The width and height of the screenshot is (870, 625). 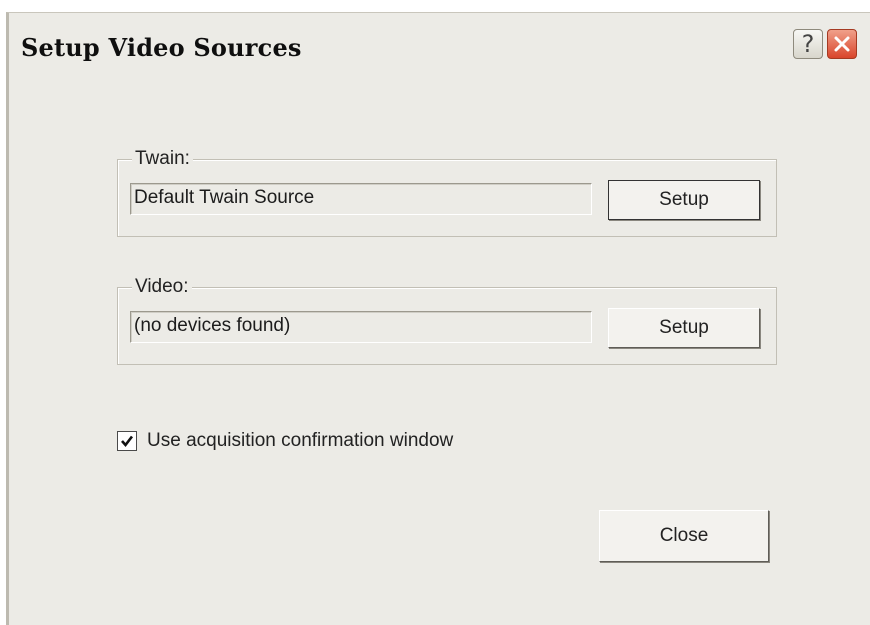 I want to click on window-title: Setup Video Sources, so click(x=161, y=47).